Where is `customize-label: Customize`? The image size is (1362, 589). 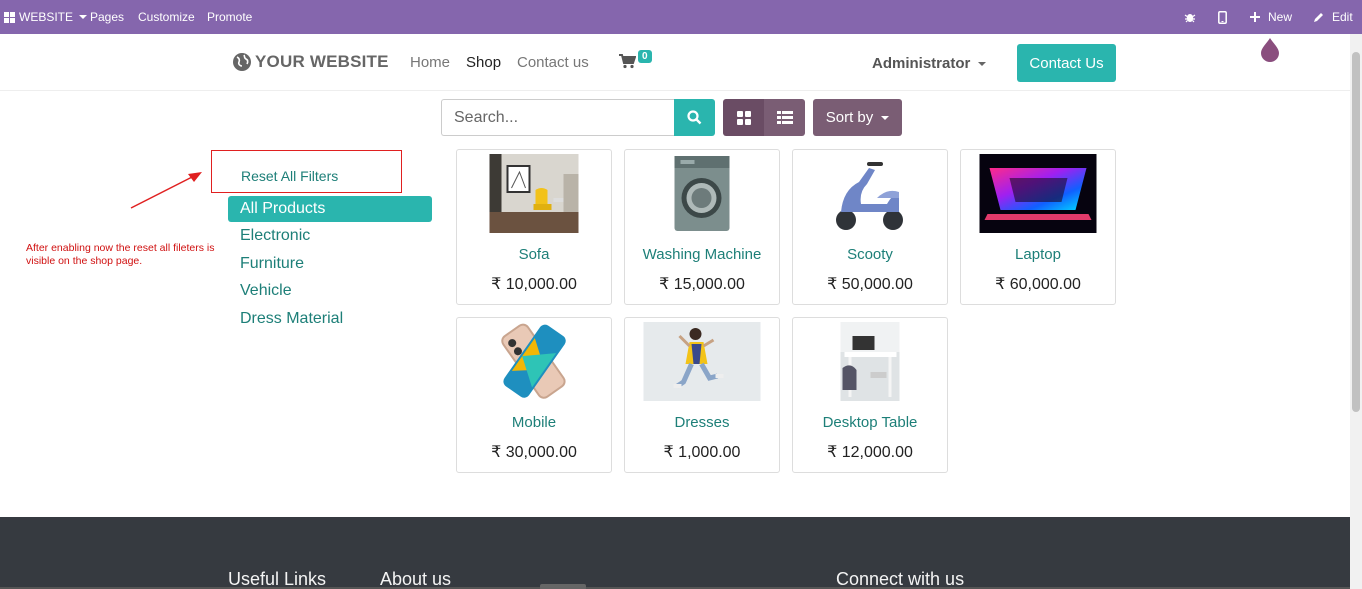 customize-label: Customize is located at coordinates (166, 17).